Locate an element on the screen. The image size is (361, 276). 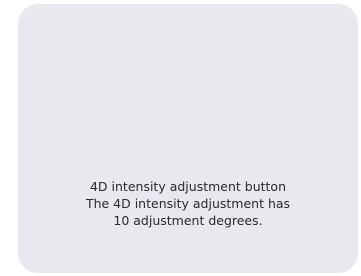
card-title: 4D intensity adjustment button is located at coordinates (187, 186).